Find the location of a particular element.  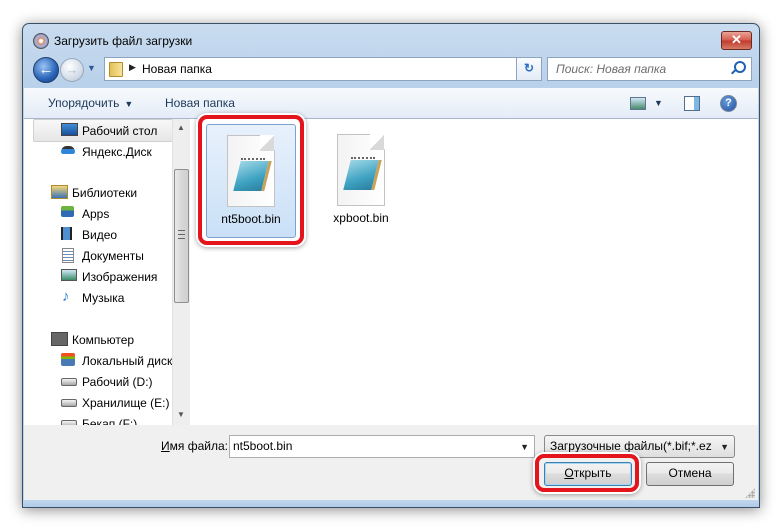

notepad-rings-icon is located at coordinates (363, 159).